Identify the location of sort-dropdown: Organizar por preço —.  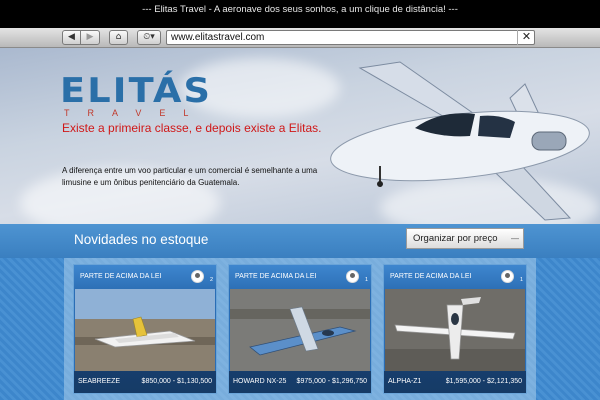
(465, 238).